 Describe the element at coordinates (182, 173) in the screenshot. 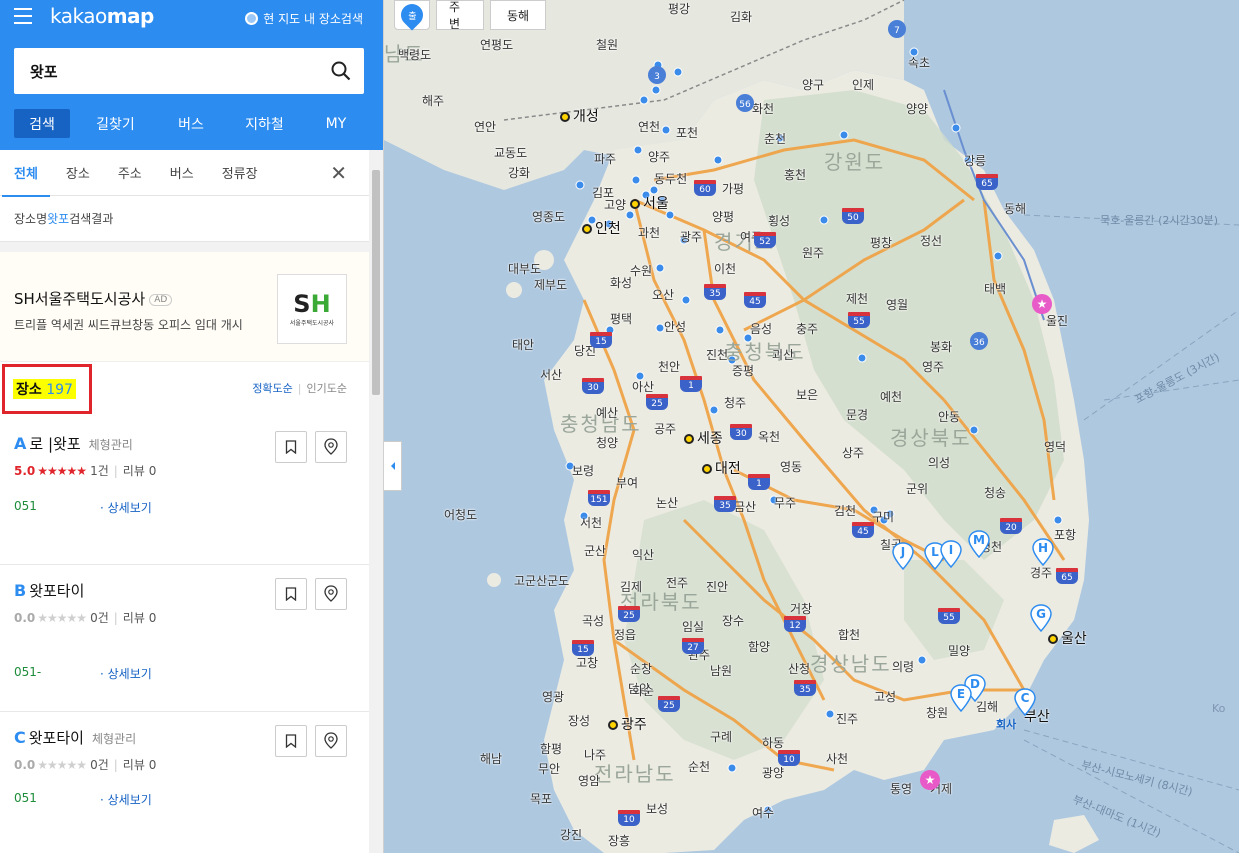

I see `tab-bus-results: 버스` at that location.